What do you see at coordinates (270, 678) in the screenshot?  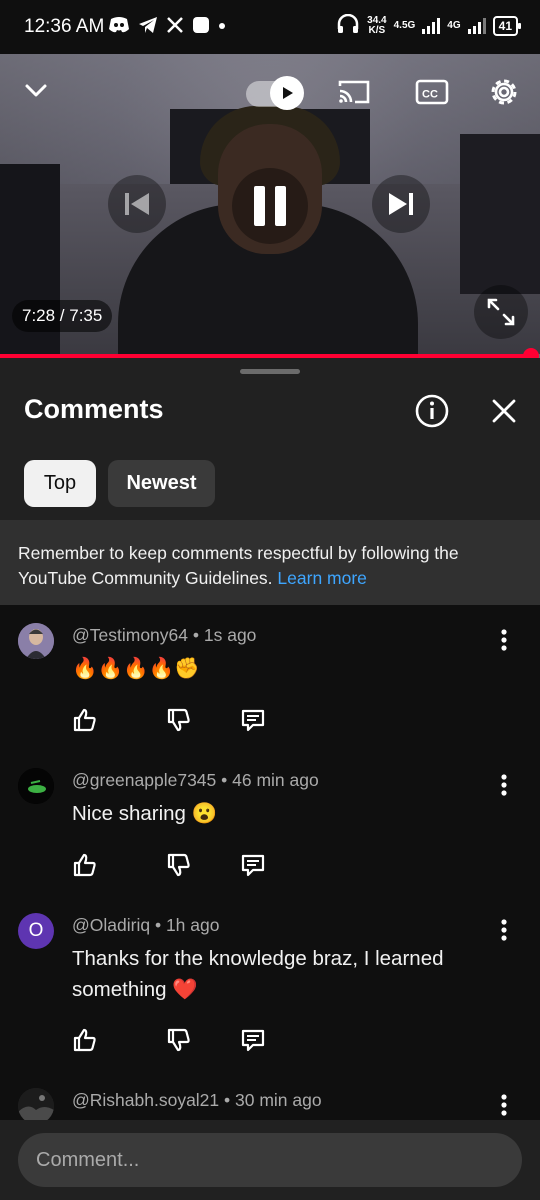 I see `comment-item: @Testimony64 • 1s ago 🔥🔥🔥🔥✊` at bounding box center [270, 678].